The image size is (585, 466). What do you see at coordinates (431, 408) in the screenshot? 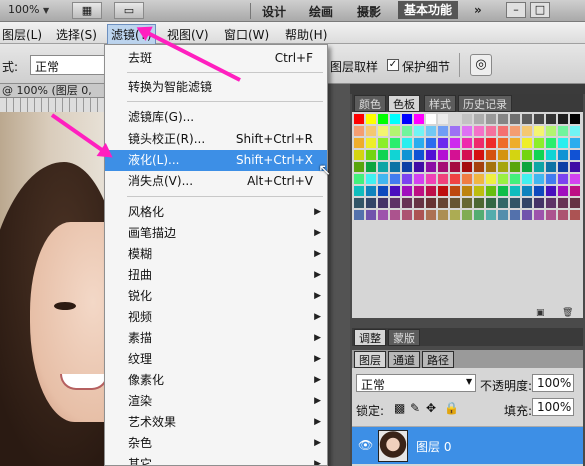
I see `lock-position-icon: ✥` at bounding box center [431, 408].